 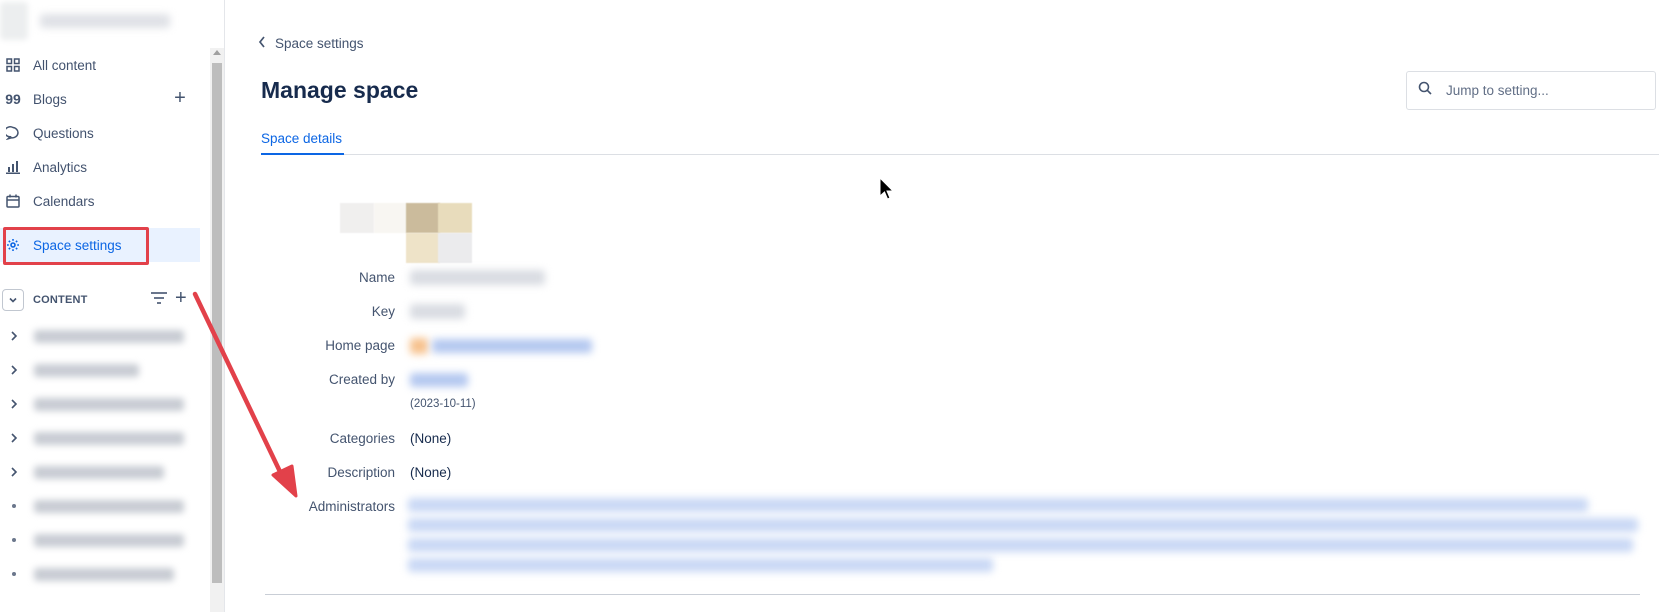 What do you see at coordinates (64, 201) in the screenshot?
I see `sidebar-item-label: Calendars` at bounding box center [64, 201].